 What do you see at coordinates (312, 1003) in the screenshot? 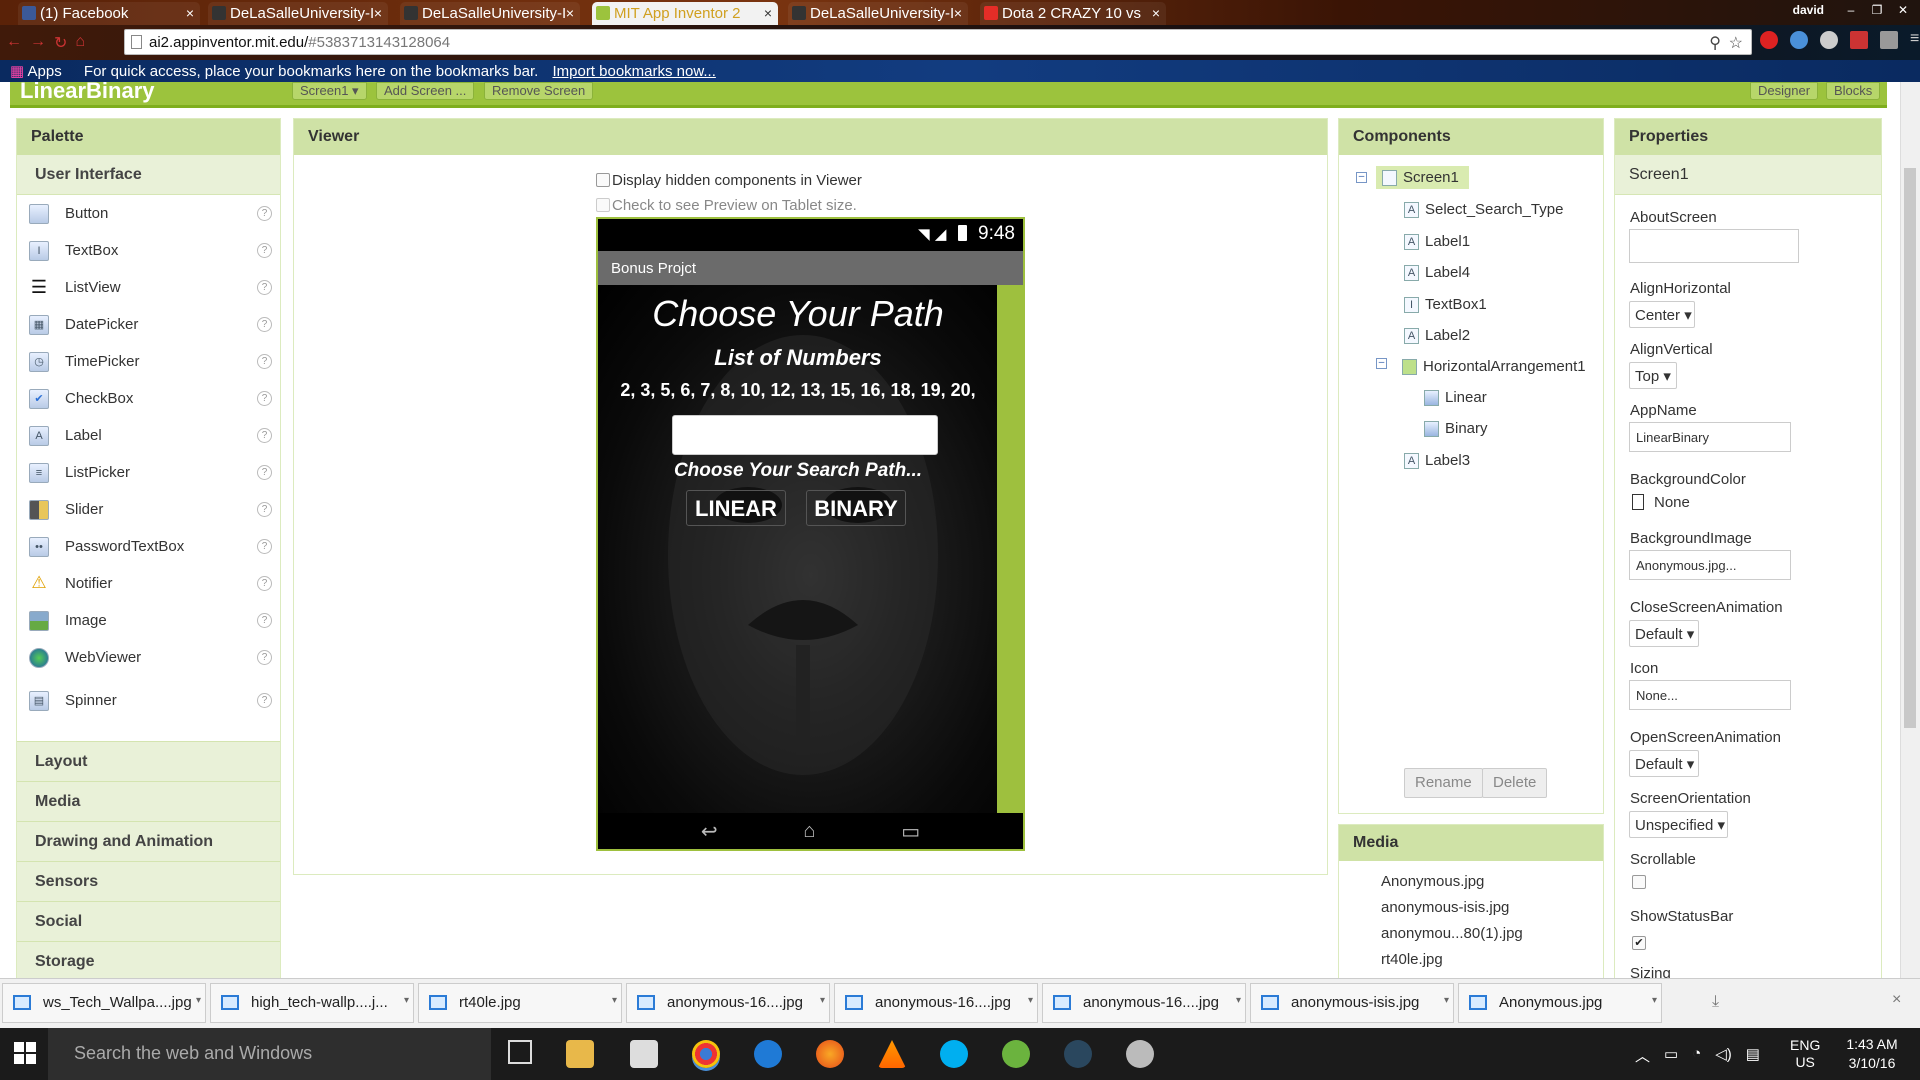
I see `download-item: high_tech-wallp....j... ▾` at bounding box center [312, 1003].